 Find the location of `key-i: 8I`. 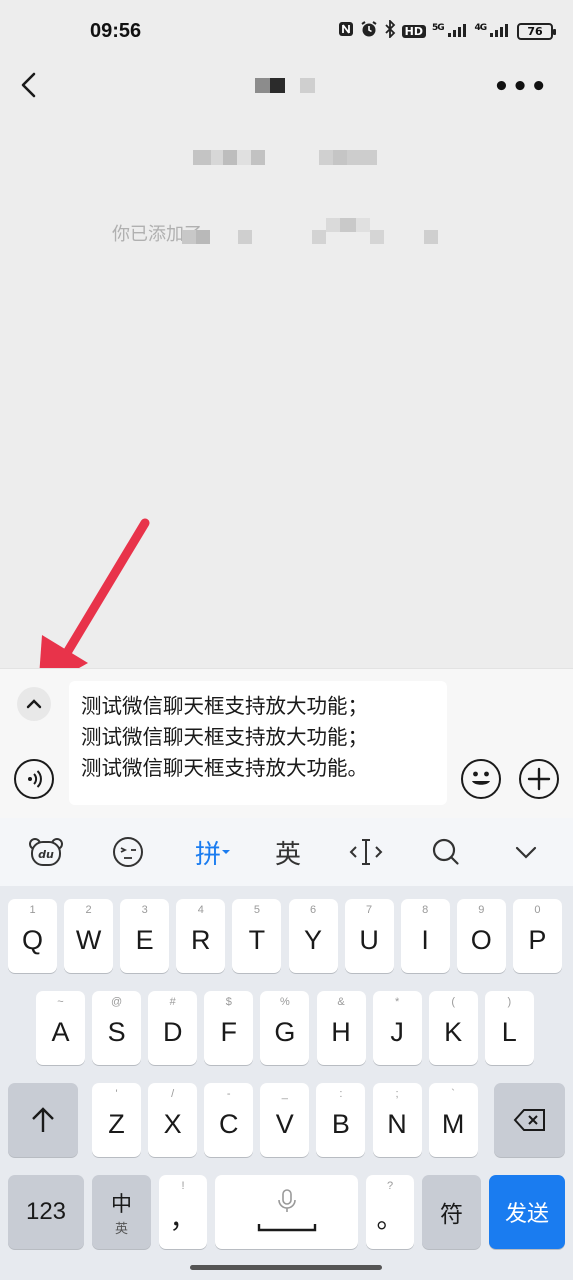

key-i: 8I is located at coordinates (425, 936).